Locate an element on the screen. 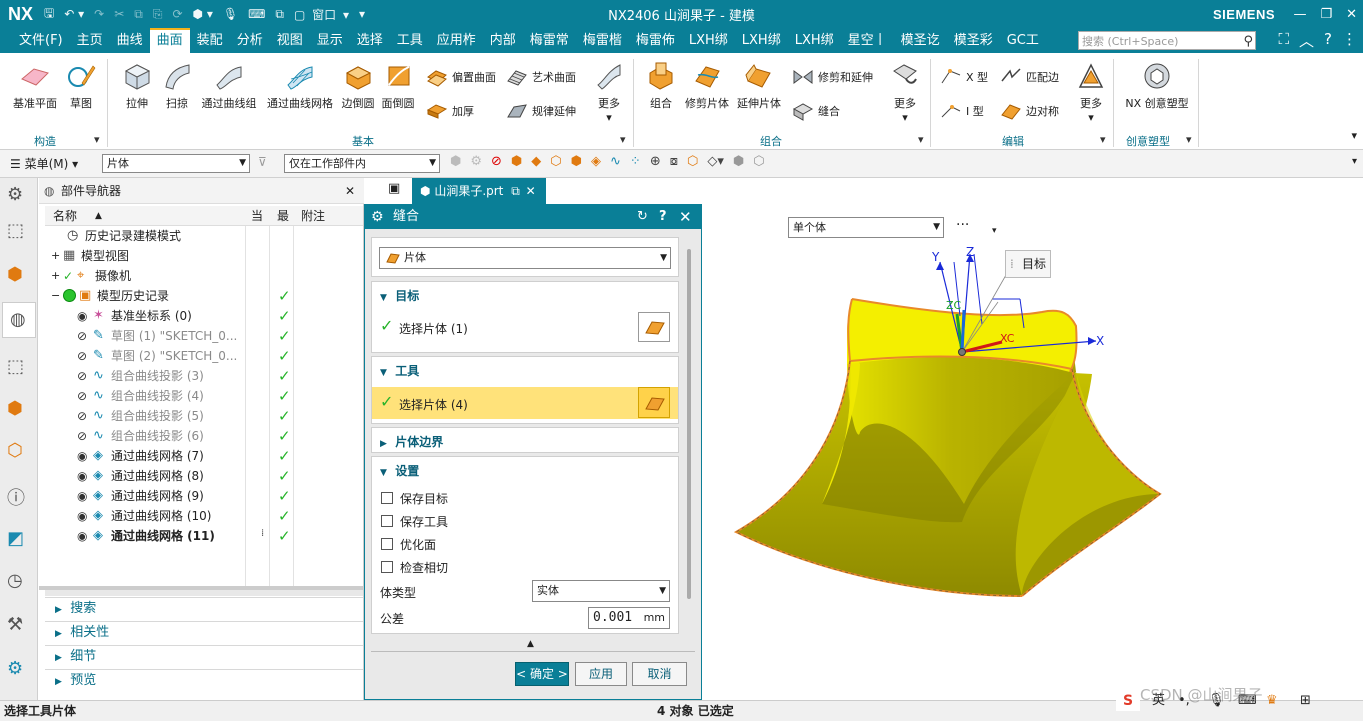  tool-select-button is located at coordinates (654, 402).